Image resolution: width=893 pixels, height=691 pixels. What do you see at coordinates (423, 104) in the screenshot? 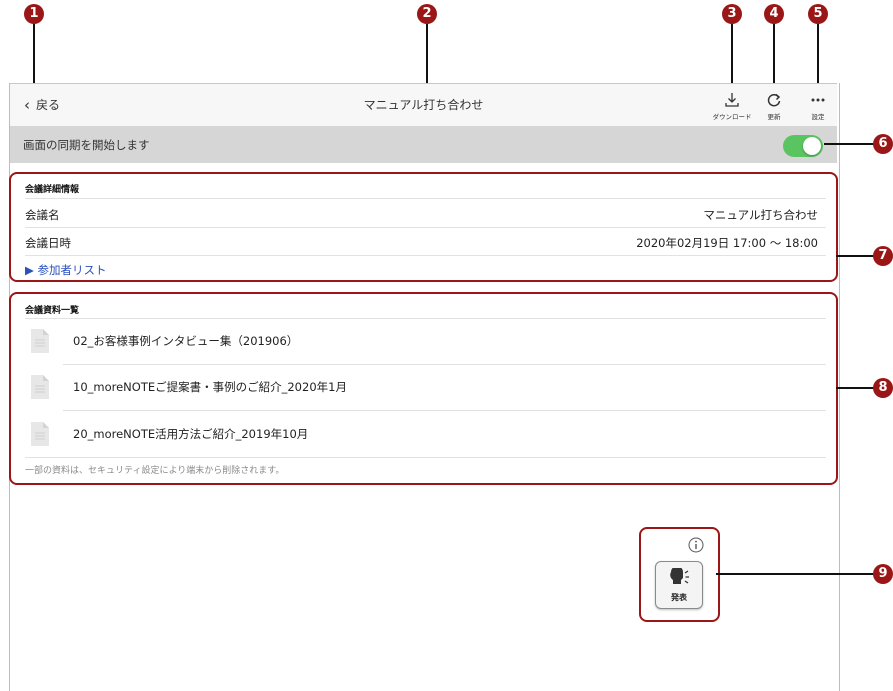
I see `navigation-bar: ‹ 戻る マニュアル打ち合わせ ダウンロード 更新 設定` at bounding box center [423, 104].